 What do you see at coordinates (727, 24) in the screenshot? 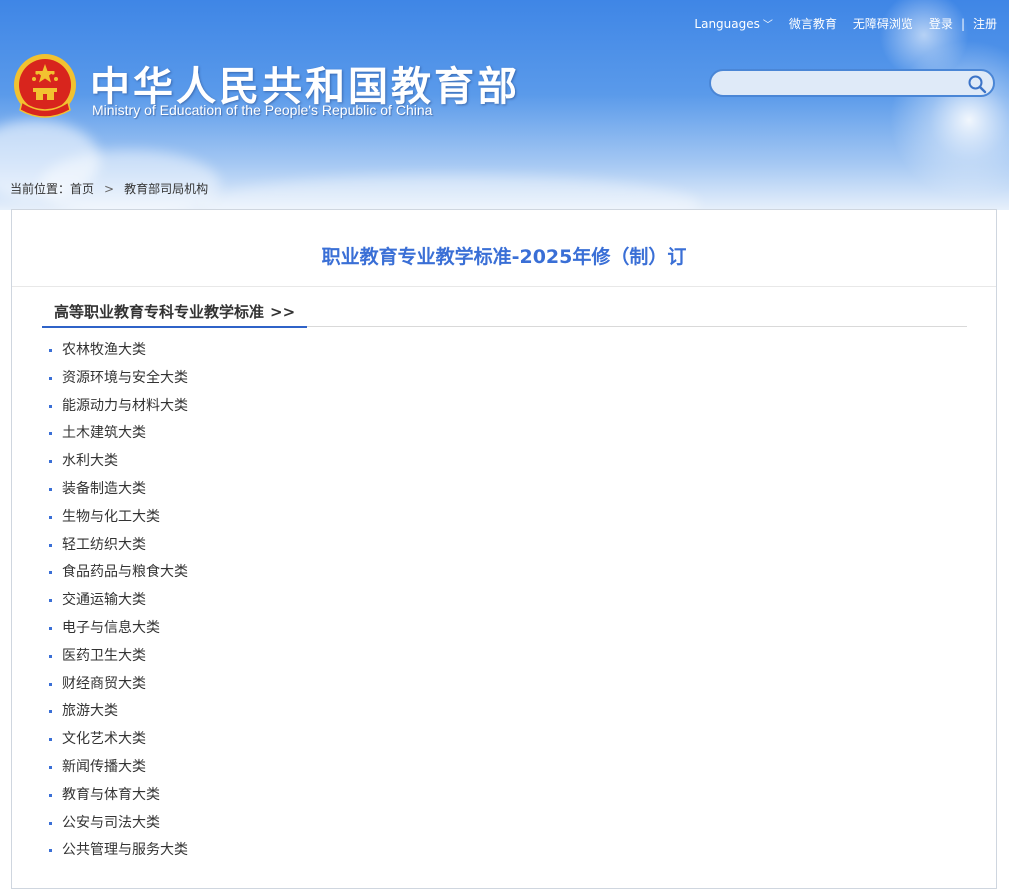
I see `languages-label: Languages` at bounding box center [727, 24].